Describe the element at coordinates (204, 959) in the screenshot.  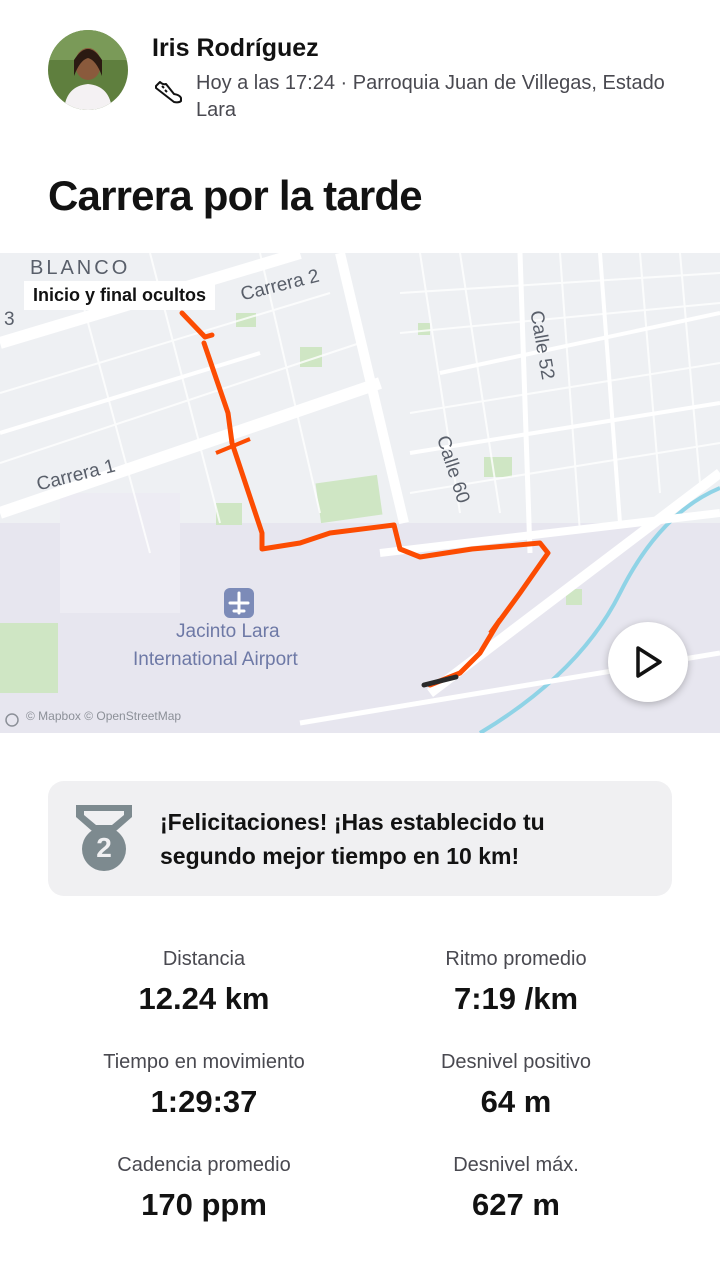
I see `stat-label: Distancia` at that location.